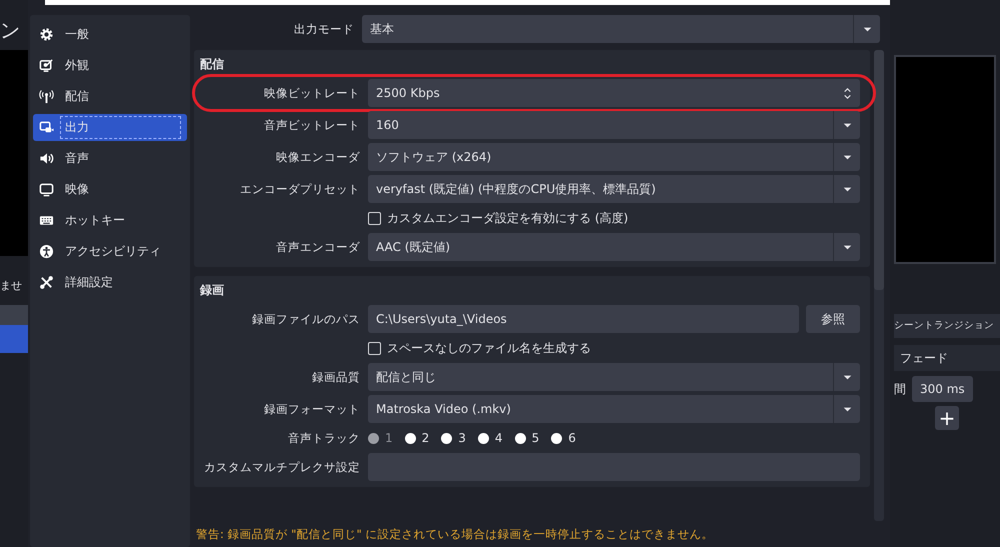  Describe the element at coordinates (583, 319) in the screenshot. I see `path-field: C:\Users\yuta_\Videos` at that location.